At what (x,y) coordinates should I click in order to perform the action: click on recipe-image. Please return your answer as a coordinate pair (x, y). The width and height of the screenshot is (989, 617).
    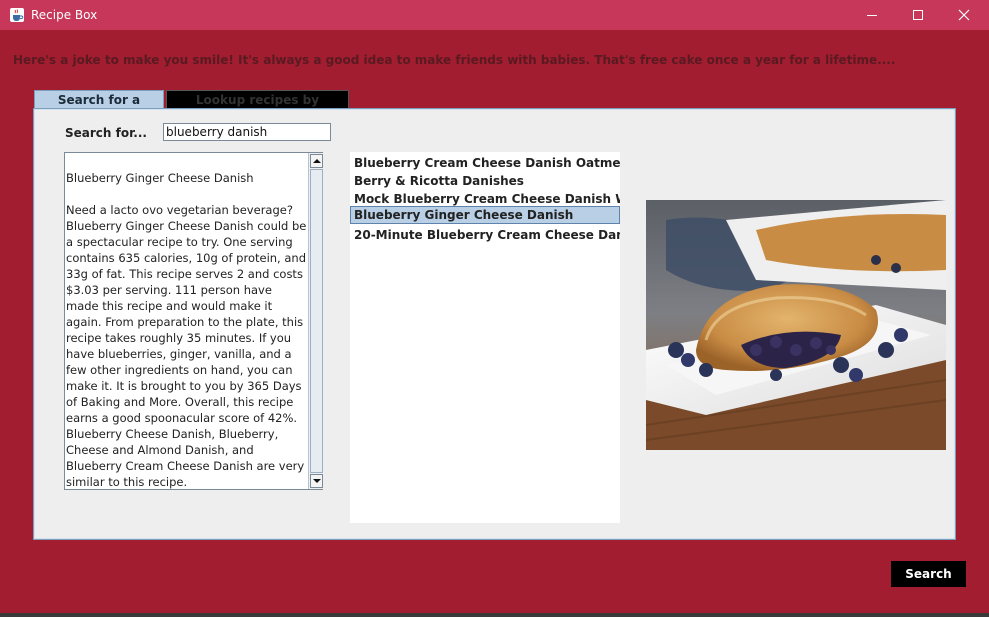
    Looking at the image, I should click on (796, 325).